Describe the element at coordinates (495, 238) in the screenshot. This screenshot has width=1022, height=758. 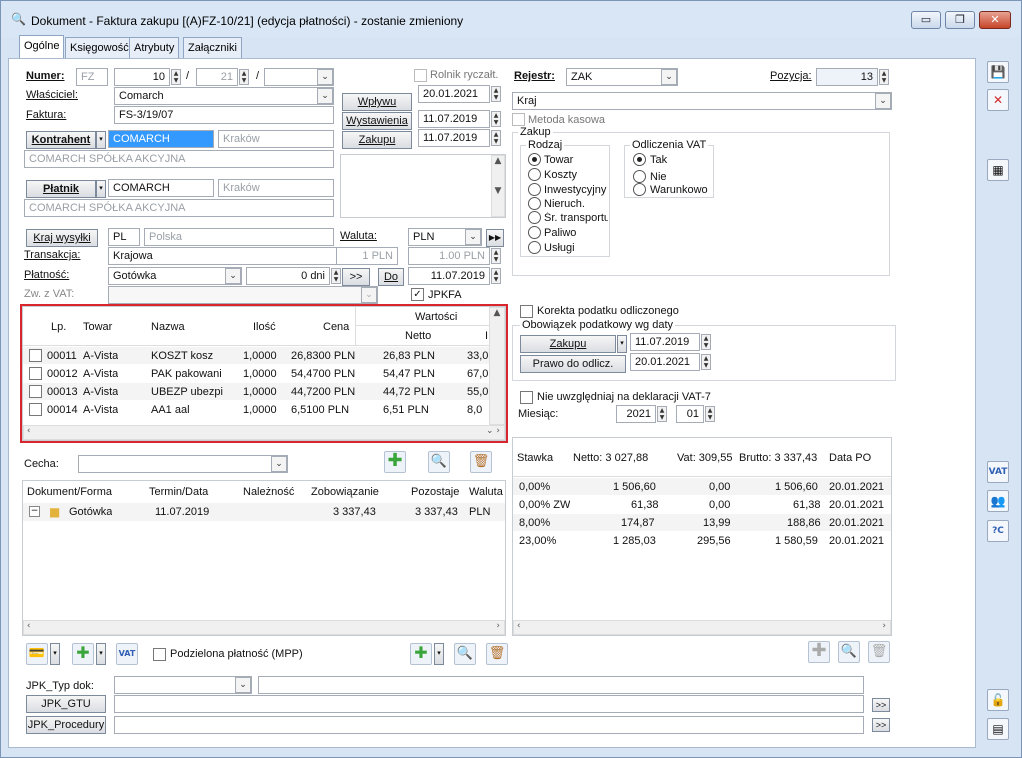
I see `waluta-more-button: ▶▶` at that location.